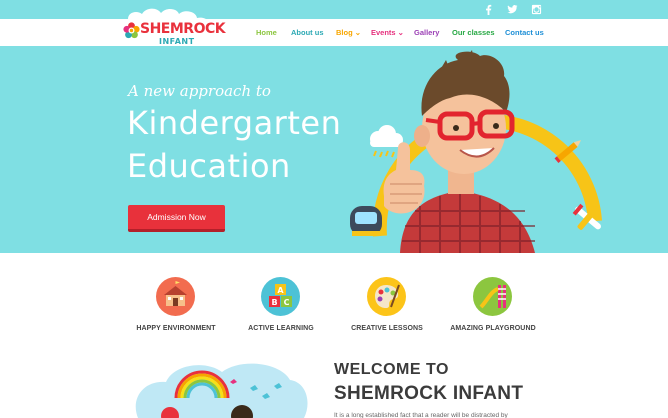 This screenshot has width=668, height=418. I want to click on nav-item-about: About us, so click(307, 32).